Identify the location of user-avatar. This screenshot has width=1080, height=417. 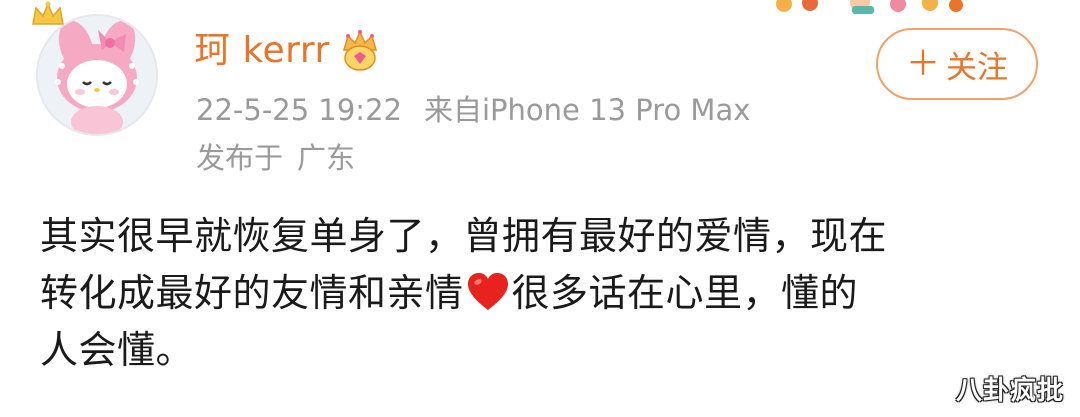
(97, 75).